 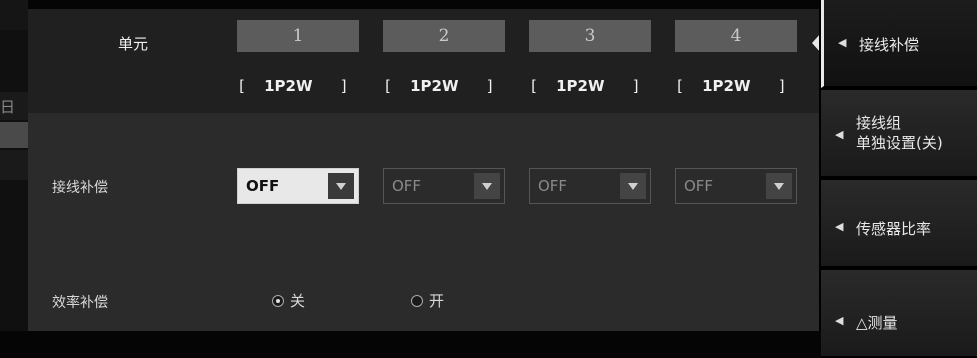 I want to click on menu-item-label: 接线补偿, so click(x=889, y=45).